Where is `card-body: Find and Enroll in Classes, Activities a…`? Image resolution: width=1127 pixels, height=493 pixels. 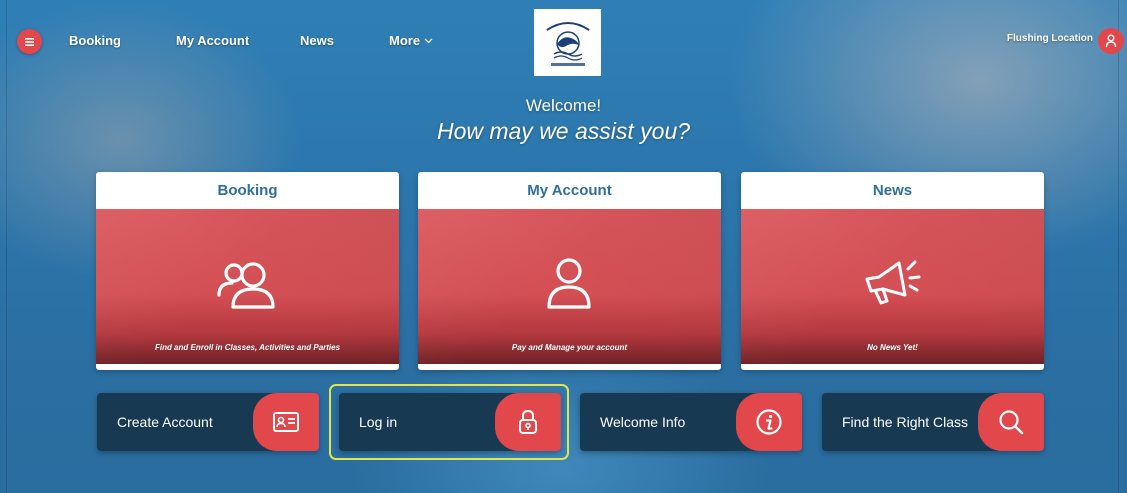
card-body: Find and Enroll in Classes, Activities a… is located at coordinates (247, 286).